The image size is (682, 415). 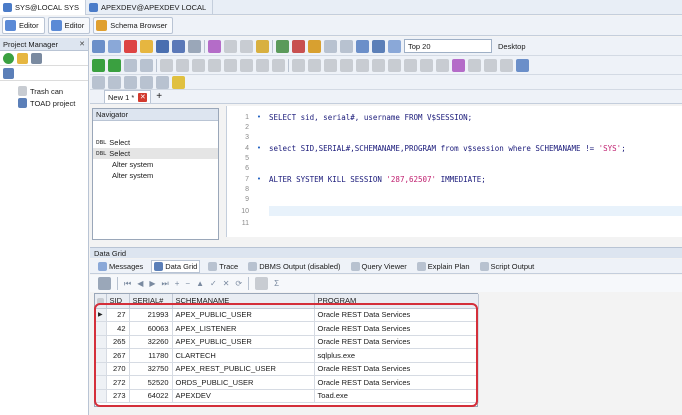 I want to click on upper-case-icon, so click(x=474, y=65).